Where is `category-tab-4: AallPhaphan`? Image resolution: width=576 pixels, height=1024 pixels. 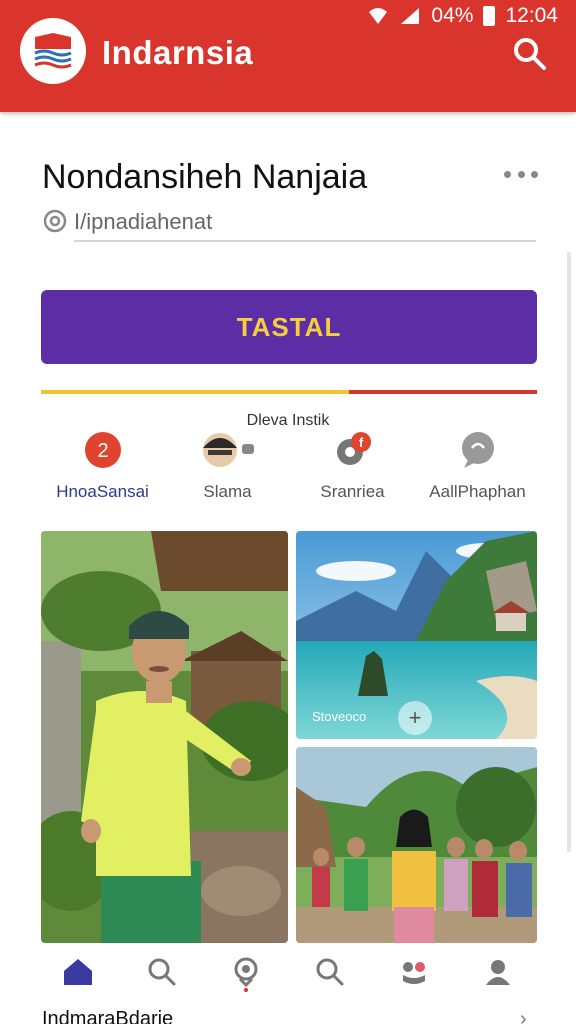
category-tab-4: AallPhaphan is located at coordinates (477, 468).